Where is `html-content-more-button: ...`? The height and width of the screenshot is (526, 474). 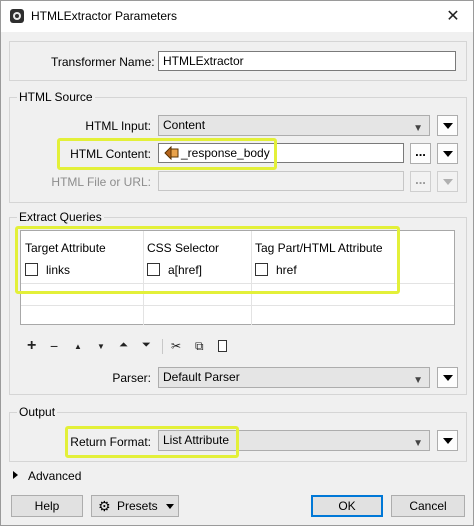
html-content-more-button: ... is located at coordinates (420, 153).